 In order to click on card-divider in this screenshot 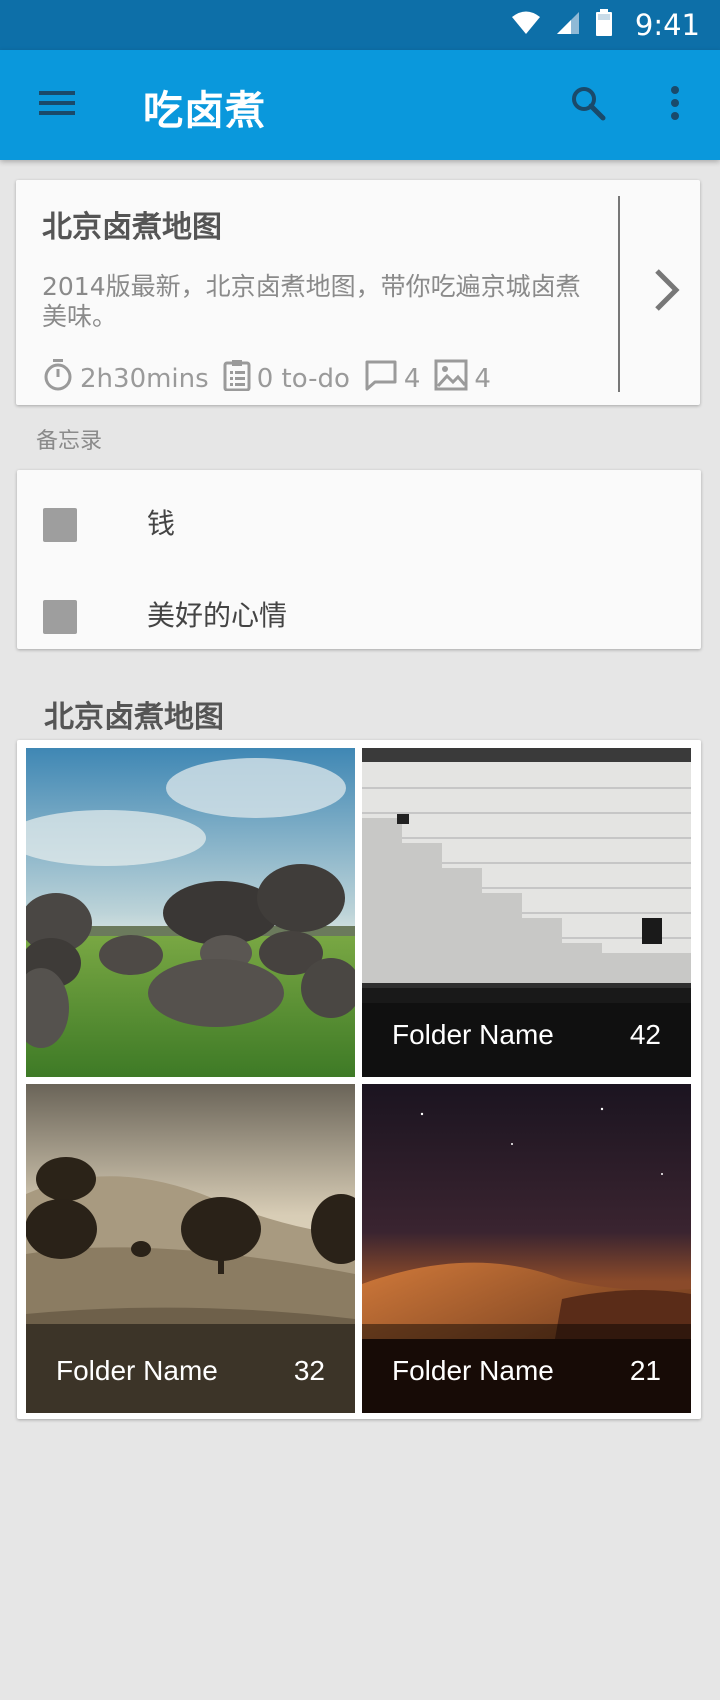, I will do `click(619, 294)`.